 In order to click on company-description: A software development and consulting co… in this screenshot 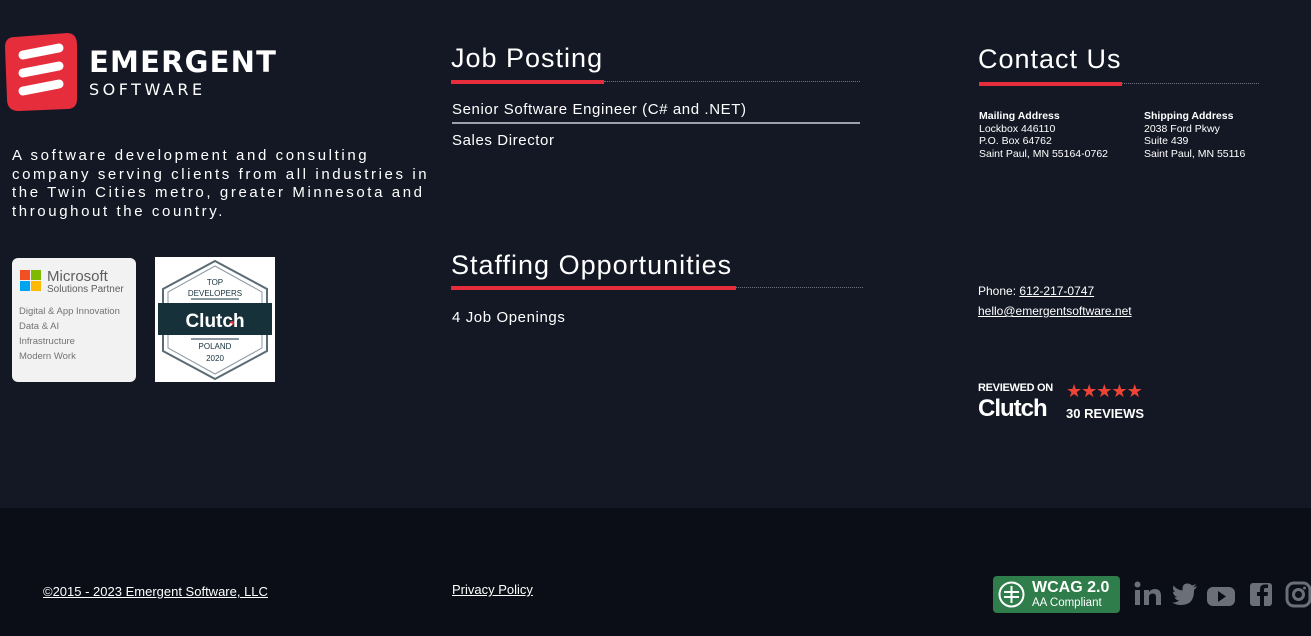, I will do `click(221, 183)`.